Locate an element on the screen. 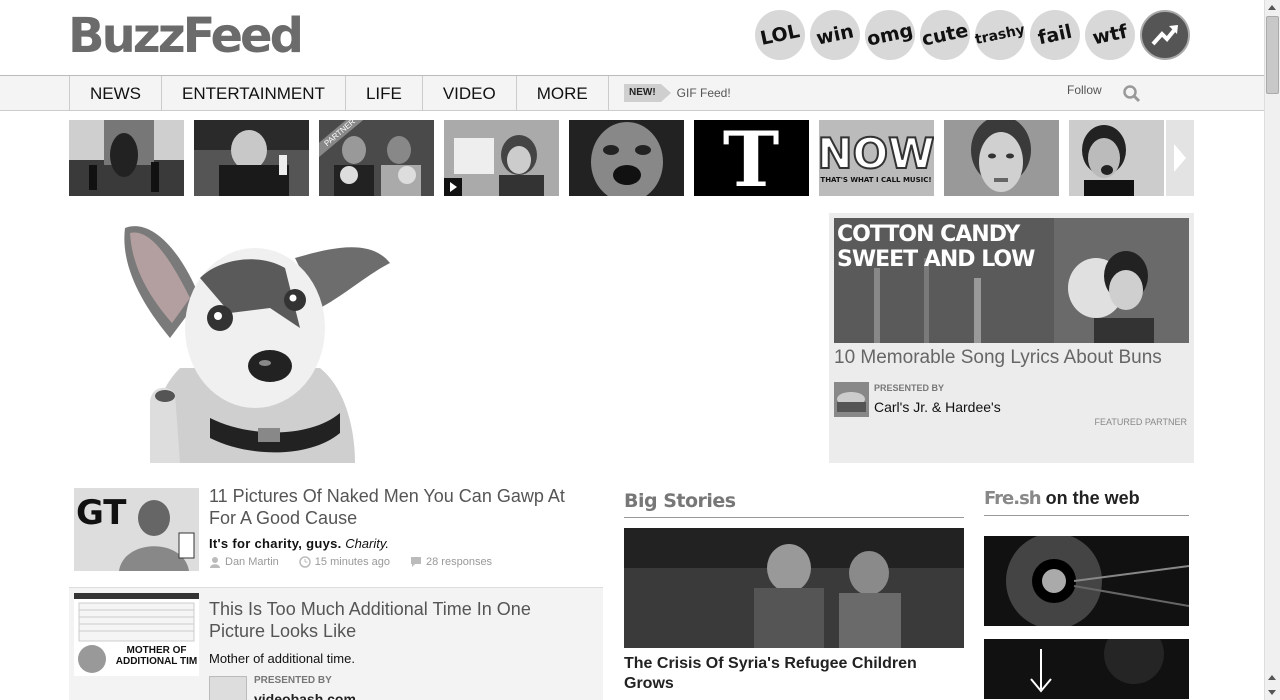 The image size is (1280, 700). subtitle-italic: Charity. is located at coordinates (367, 543).